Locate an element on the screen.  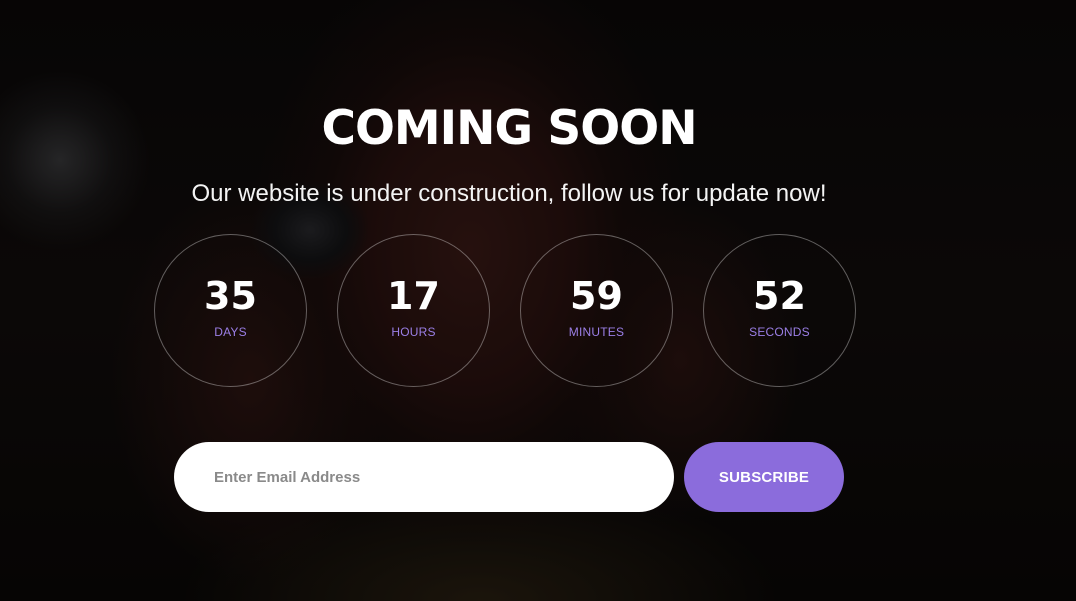
countdown-unit: SECONDS is located at coordinates (779, 331).